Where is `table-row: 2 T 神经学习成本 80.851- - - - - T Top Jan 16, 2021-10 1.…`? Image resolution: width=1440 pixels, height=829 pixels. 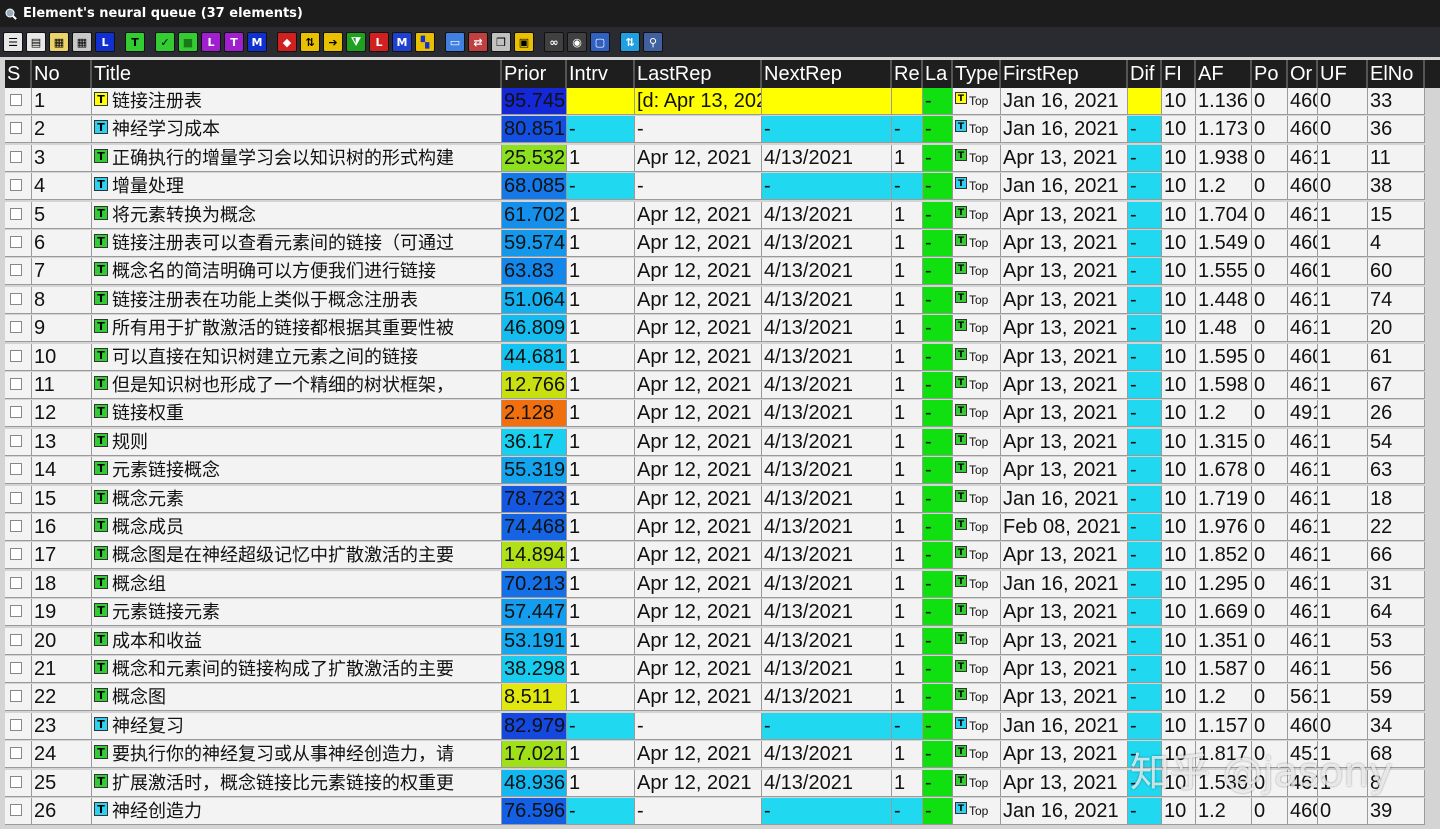
table-row: 2 T 神经学习成本 80.851- - - - - T Top Jan 16, 2021-10 1.… is located at coordinates (722, 130).